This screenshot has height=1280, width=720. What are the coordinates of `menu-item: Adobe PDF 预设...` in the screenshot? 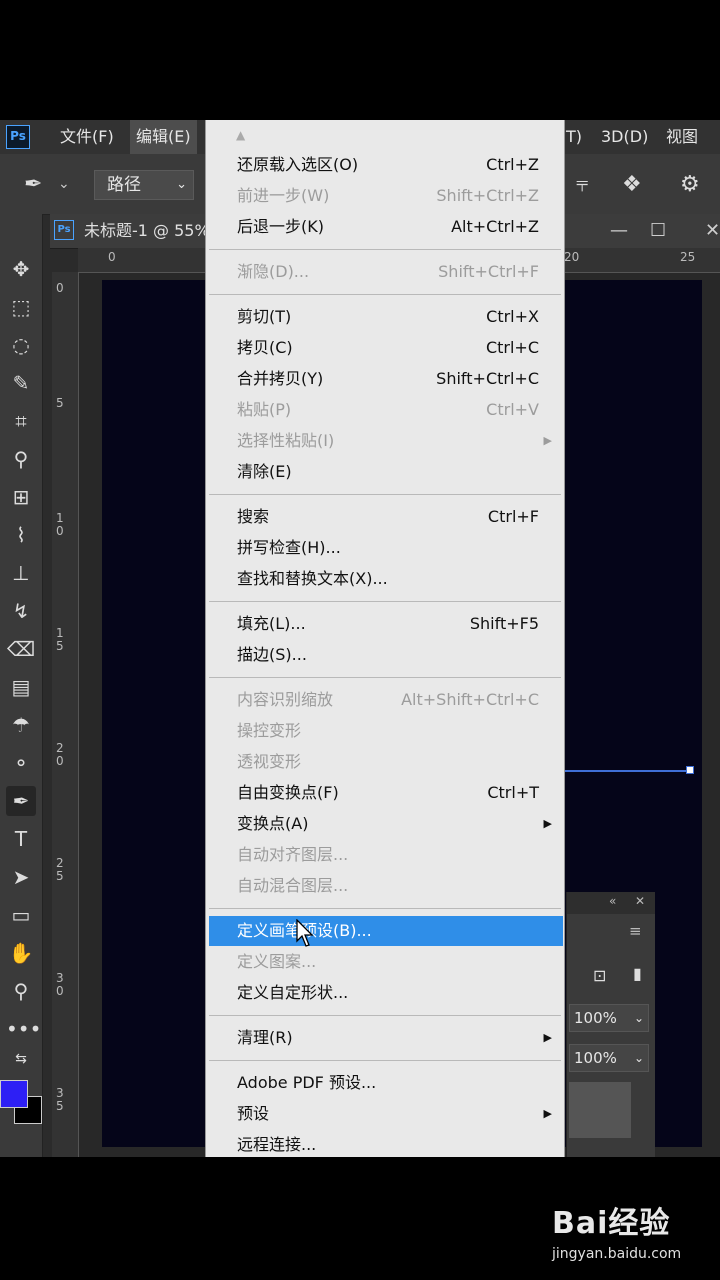 It's located at (385, 1083).